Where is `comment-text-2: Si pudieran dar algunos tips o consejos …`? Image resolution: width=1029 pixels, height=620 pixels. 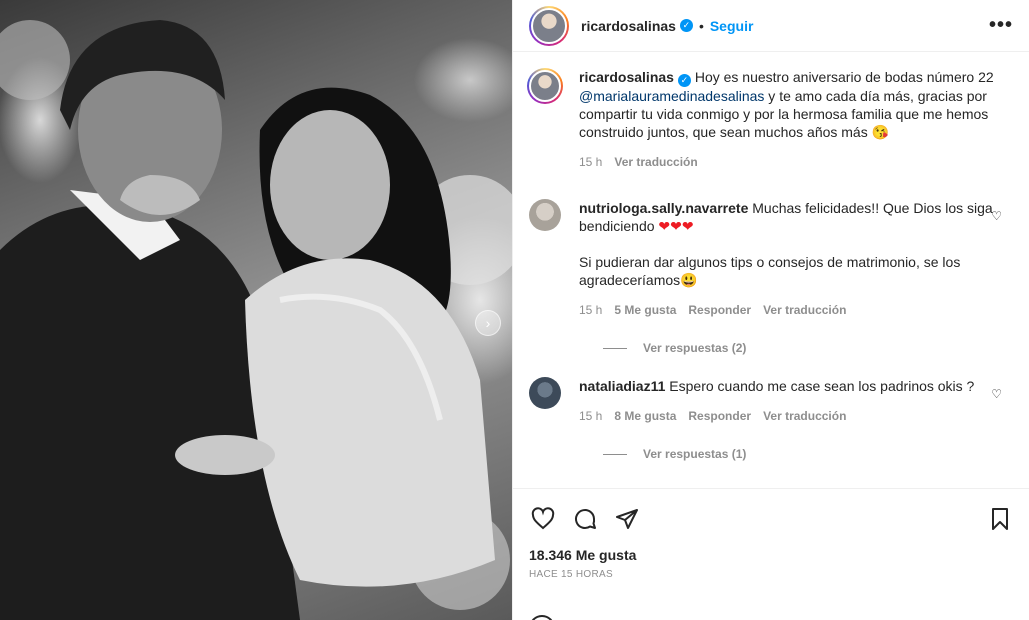 comment-text-2: Si pudieran dar algunos tips o consejos … is located at coordinates (770, 271).